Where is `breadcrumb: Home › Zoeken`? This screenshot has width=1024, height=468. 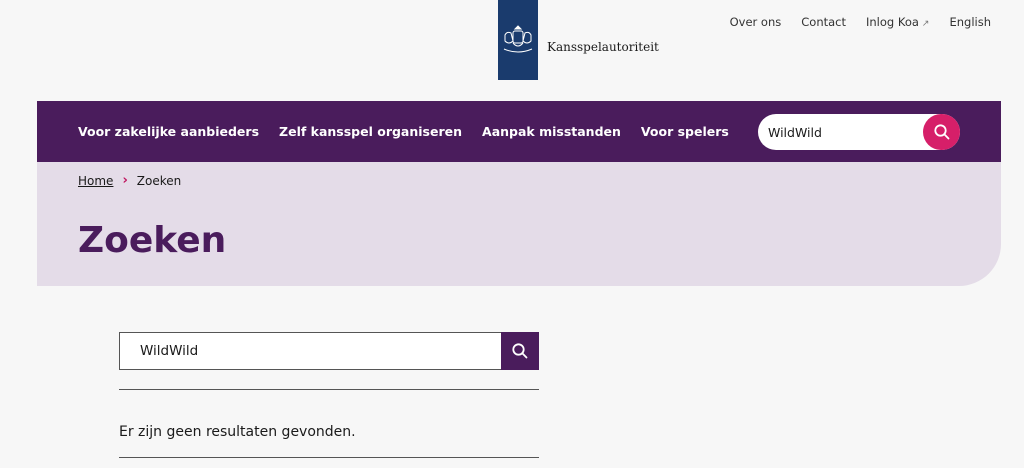
breadcrumb: Home › Zoeken is located at coordinates (129, 180).